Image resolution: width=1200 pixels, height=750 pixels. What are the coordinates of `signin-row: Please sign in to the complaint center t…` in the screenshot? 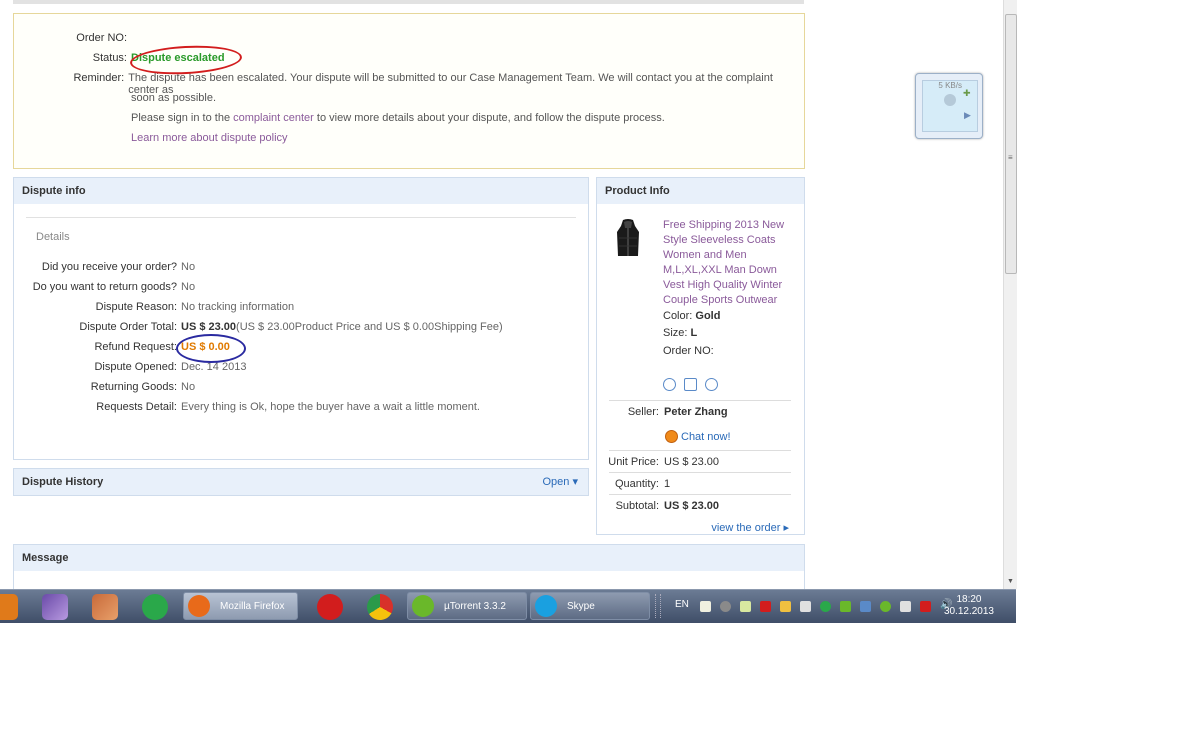 It's located at (398, 118).